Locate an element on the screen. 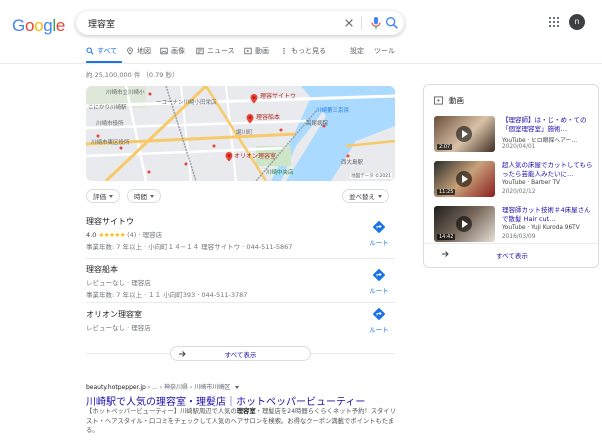 The height and width of the screenshot is (444, 602). tab-images: 画像 is located at coordinates (172, 51).